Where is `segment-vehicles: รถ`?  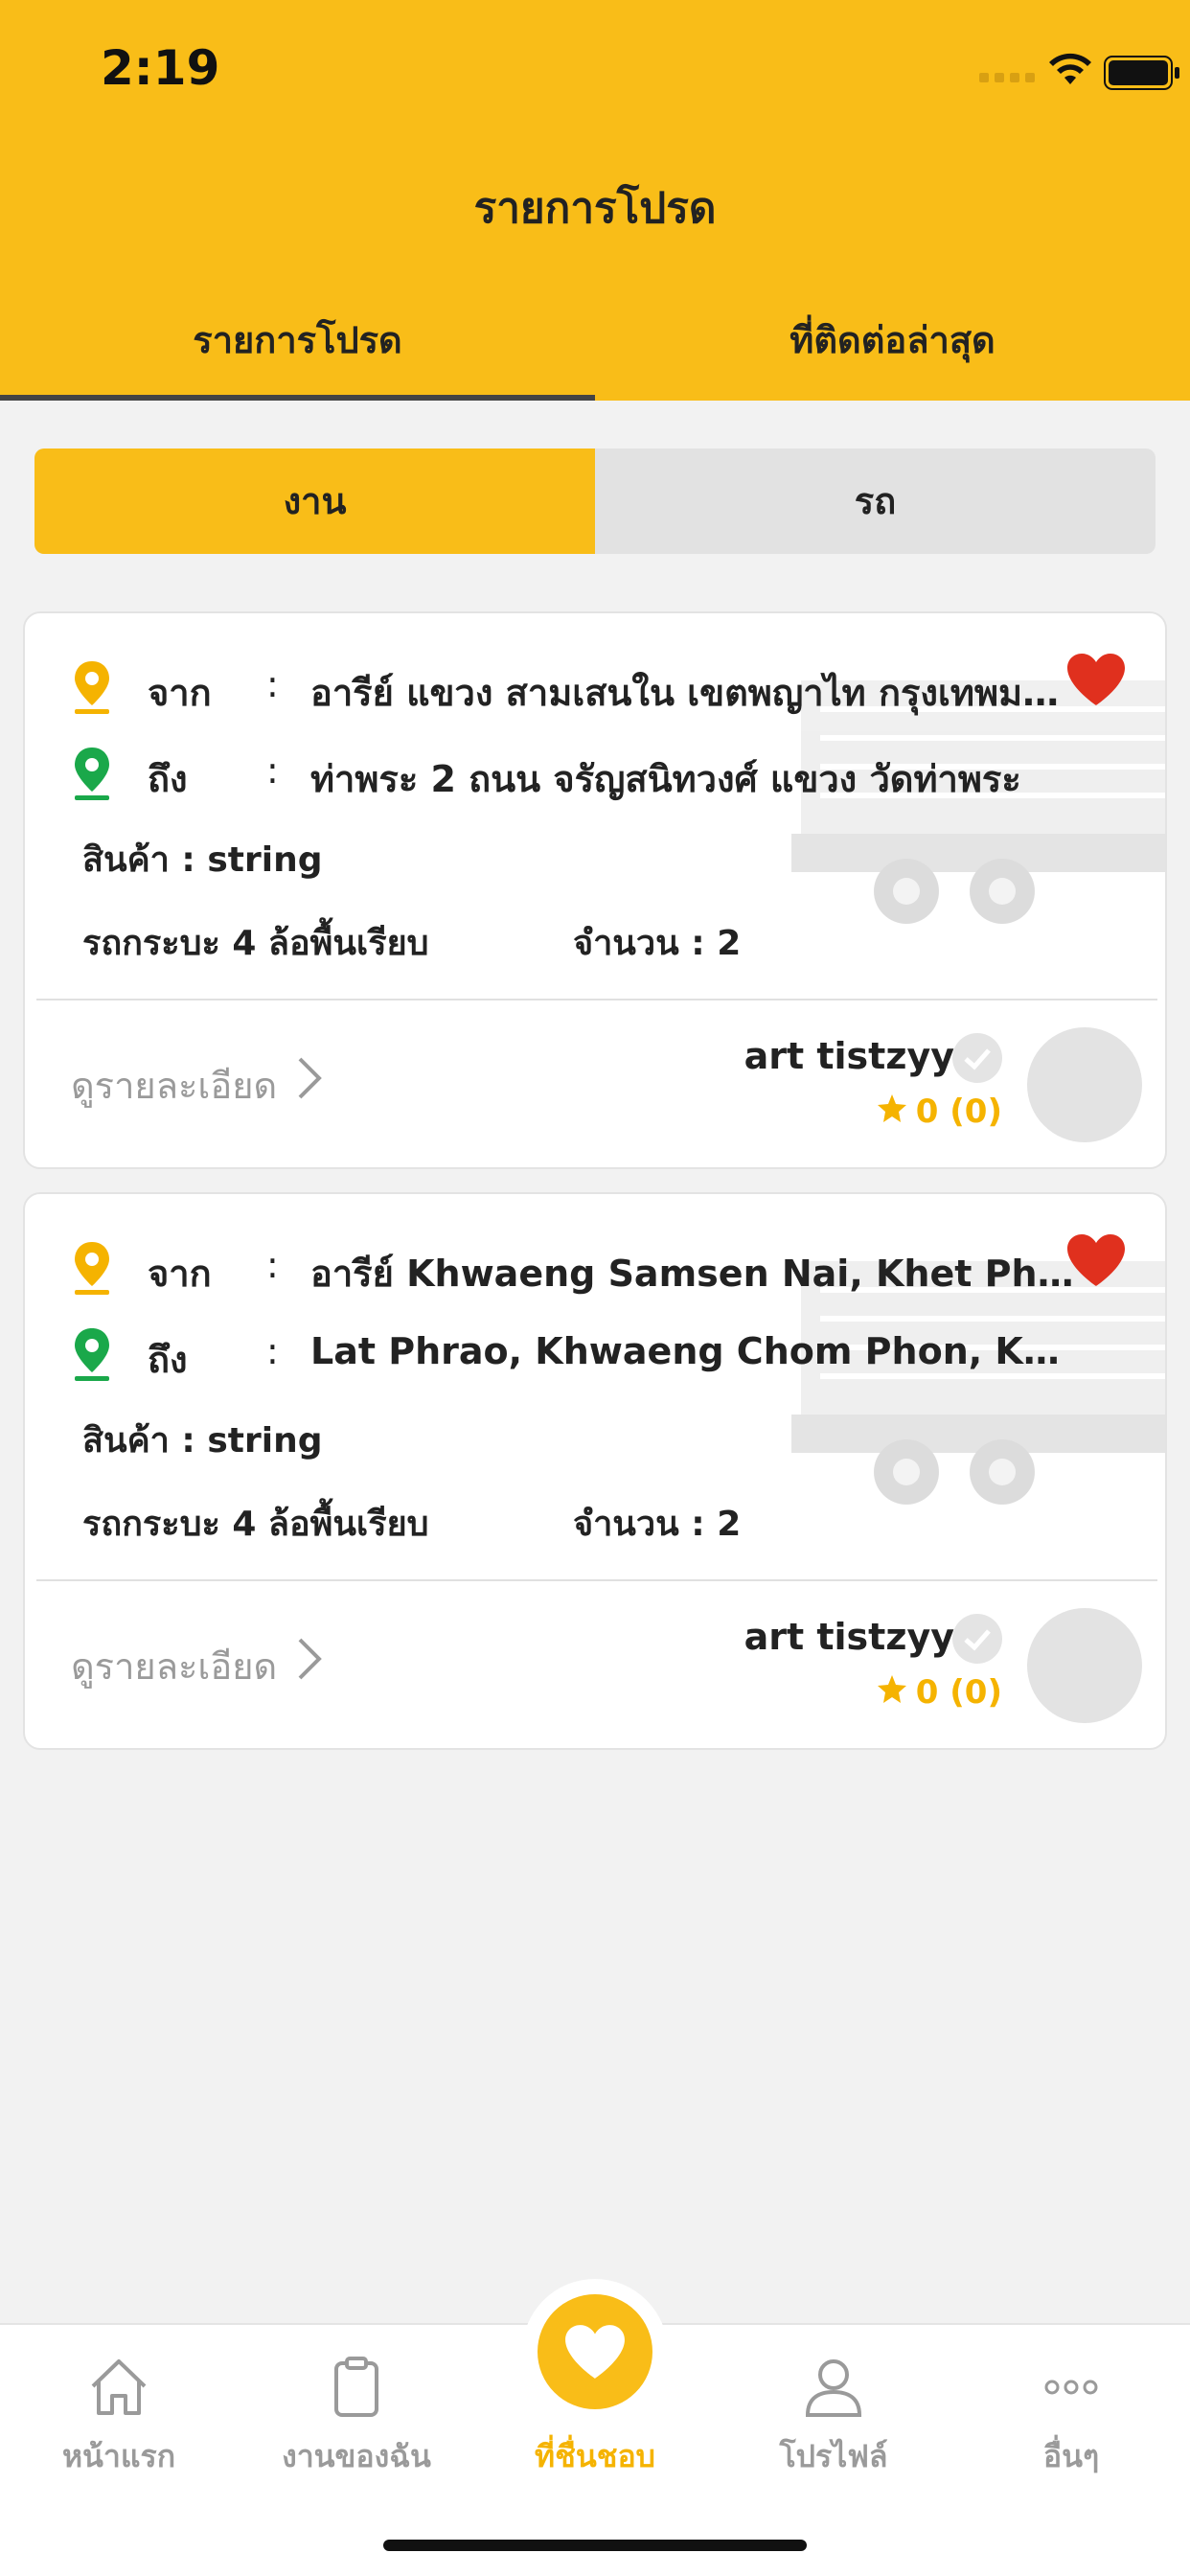 segment-vehicles: รถ is located at coordinates (875, 501).